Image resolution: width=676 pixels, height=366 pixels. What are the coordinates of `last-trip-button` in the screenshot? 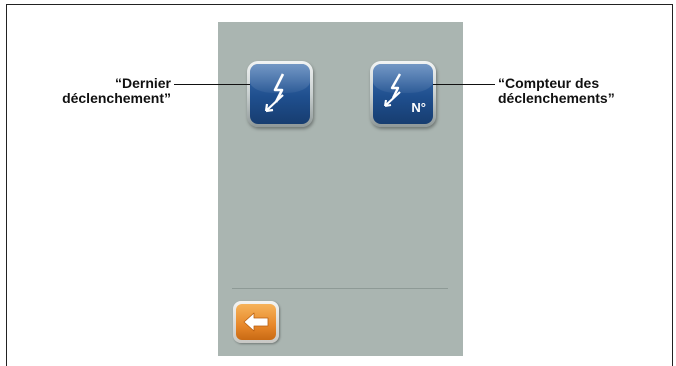 It's located at (280, 94).